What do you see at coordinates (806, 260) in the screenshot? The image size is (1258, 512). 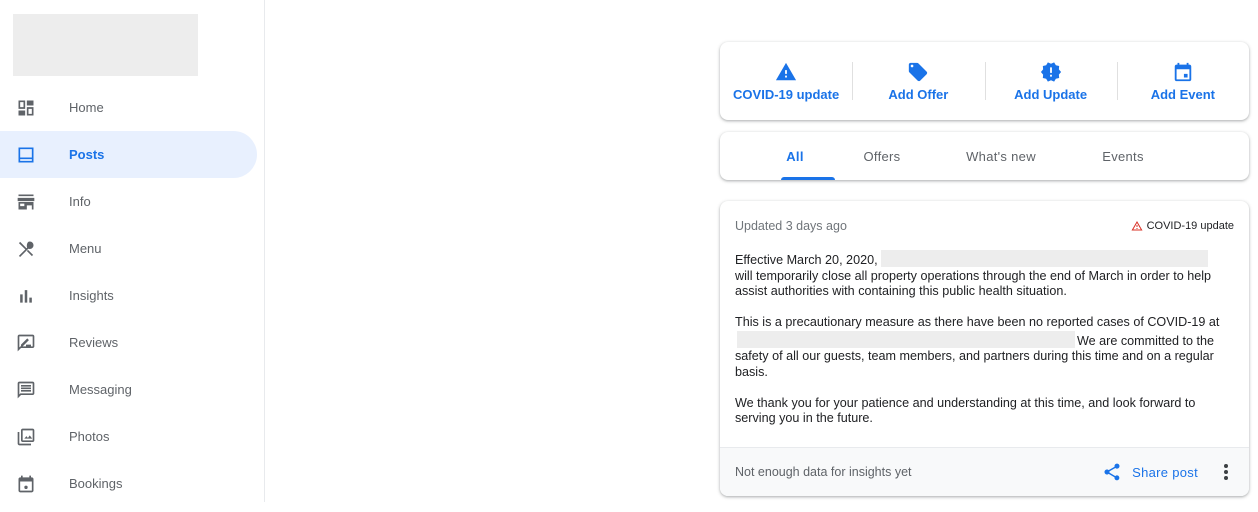 I see `post-text: Effective March 20, 2020,` at bounding box center [806, 260].